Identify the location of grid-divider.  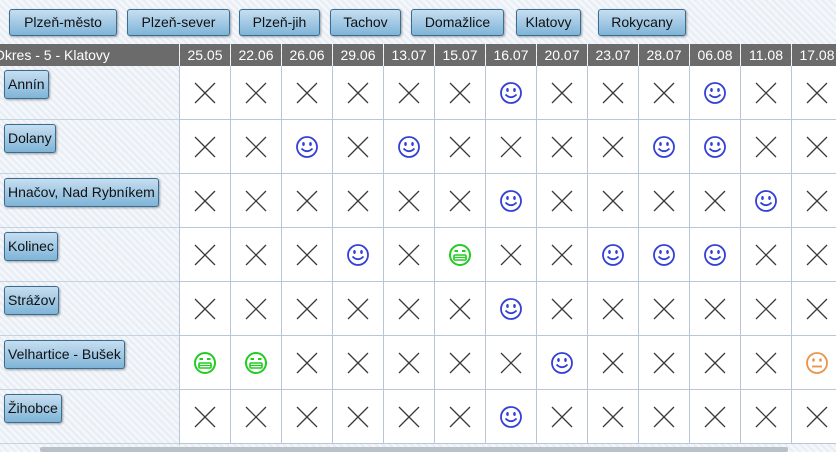
(179, 255).